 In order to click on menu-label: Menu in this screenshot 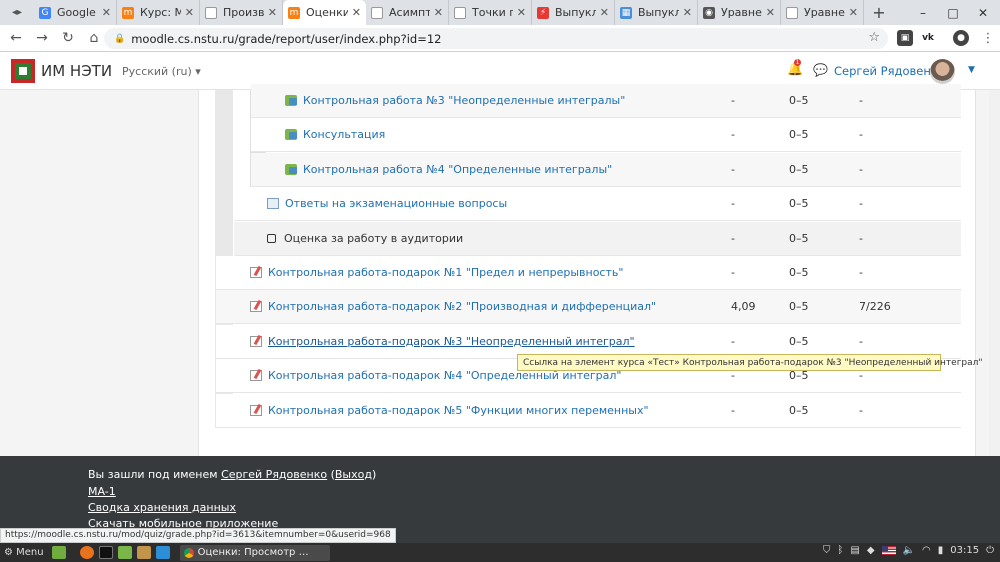, I will do `click(30, 552)`.